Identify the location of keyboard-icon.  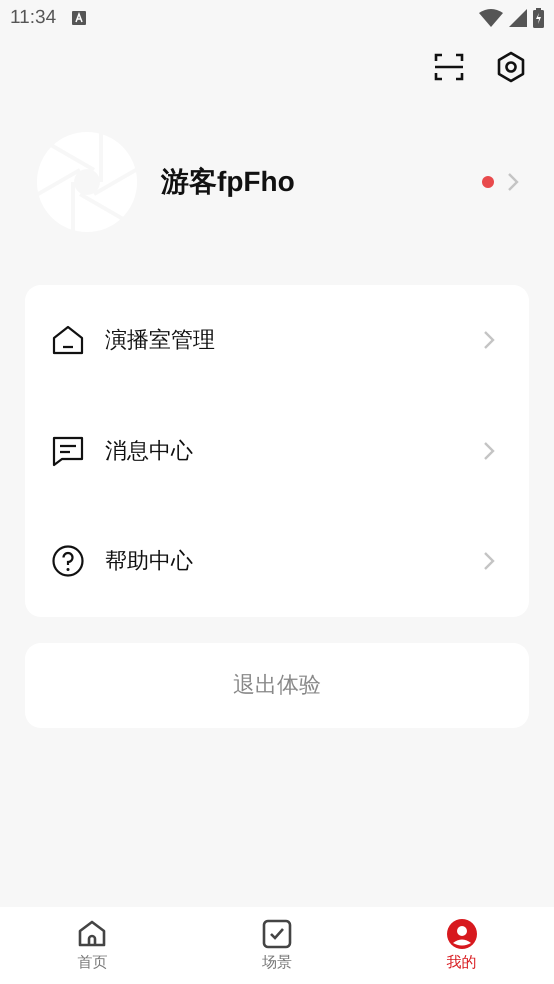
(79, 18).